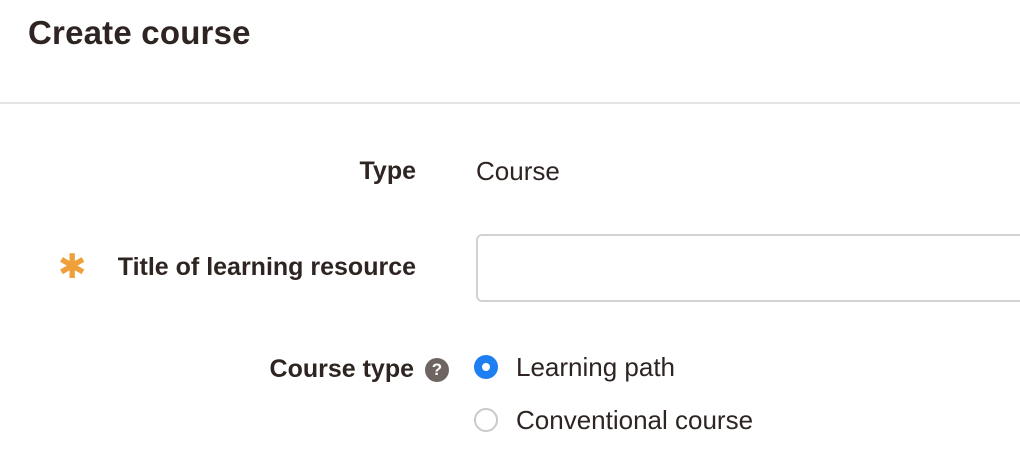 This screenshot has width=1020, height=470. What do you see at coordinates (634, 420) in the screenshot?
I see `radio-label-conventional-course: Conventional course` at bounding box center [634, 420].